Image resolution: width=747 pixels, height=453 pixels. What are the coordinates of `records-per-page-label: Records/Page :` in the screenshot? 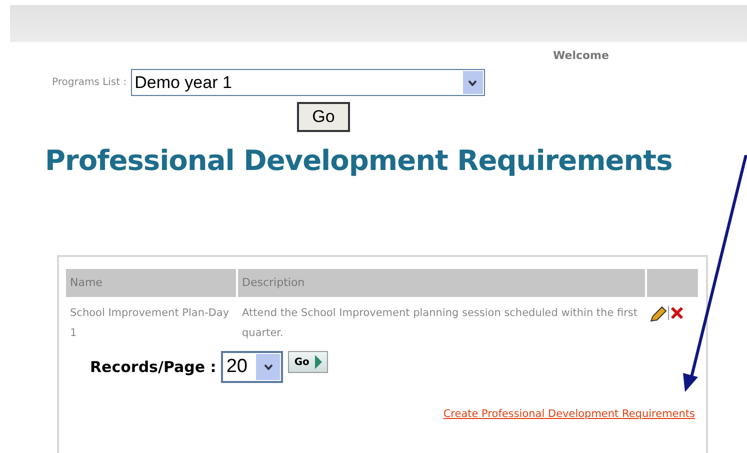 It's located at (153, 367).